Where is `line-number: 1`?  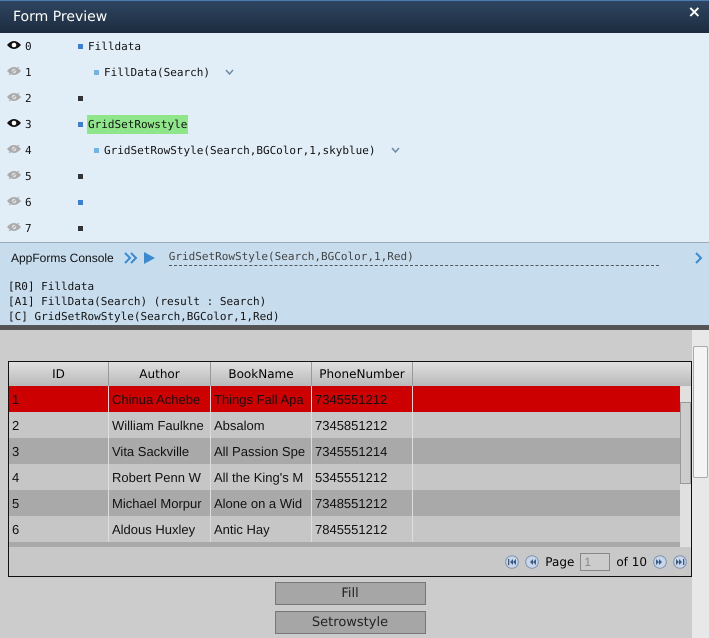 line-number: 1 is located at coordinates (29, 72).